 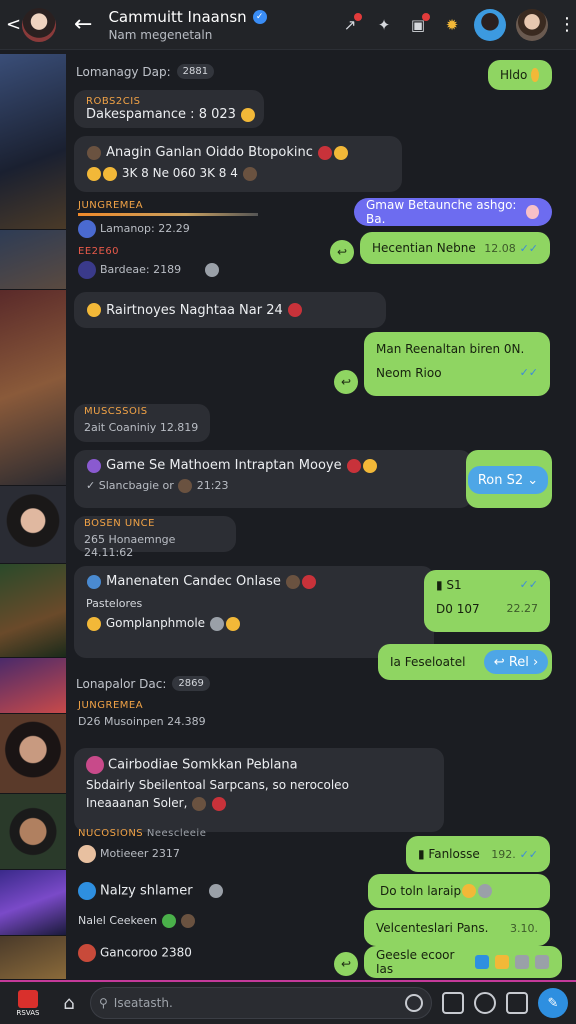 What do you see at coordinates (136, 485) in the screenshot?
I see `message-text: Slancbagie or` at bounding box center [136, 485].